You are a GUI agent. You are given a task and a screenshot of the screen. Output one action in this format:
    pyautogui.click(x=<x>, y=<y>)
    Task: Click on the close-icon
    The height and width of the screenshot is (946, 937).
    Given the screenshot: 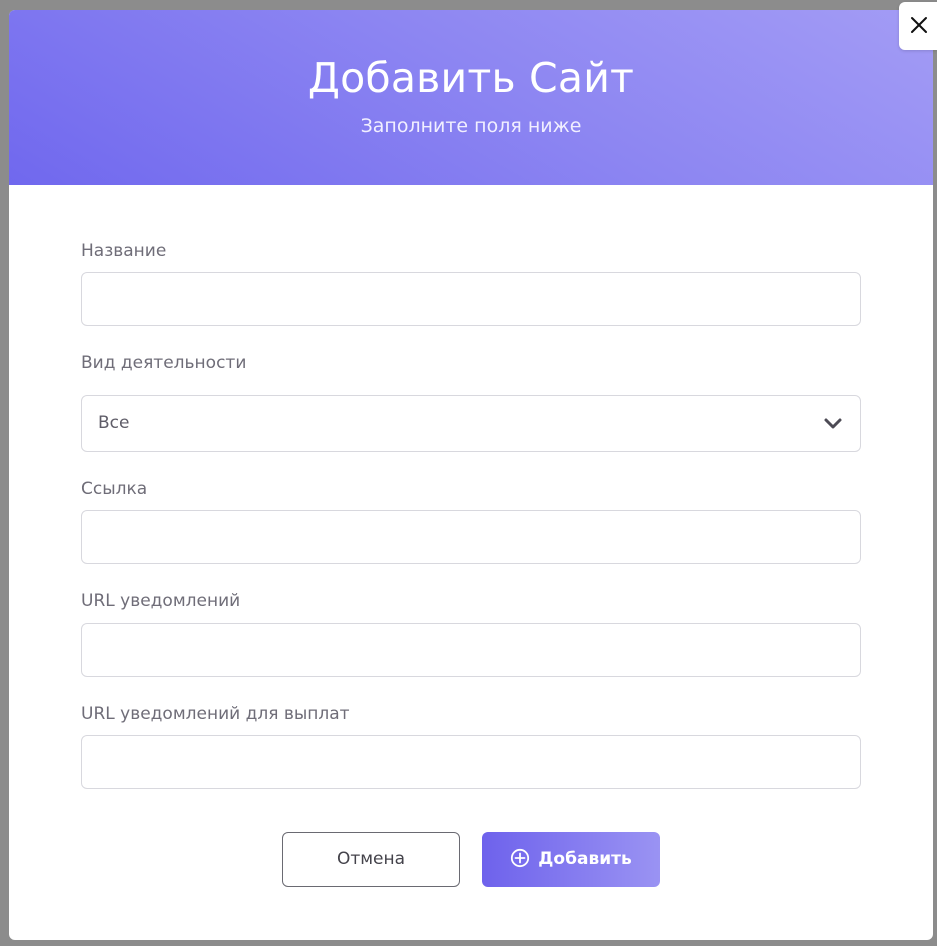 What is the action you would take?
    pyautogui.click(x=919, y=25)
    